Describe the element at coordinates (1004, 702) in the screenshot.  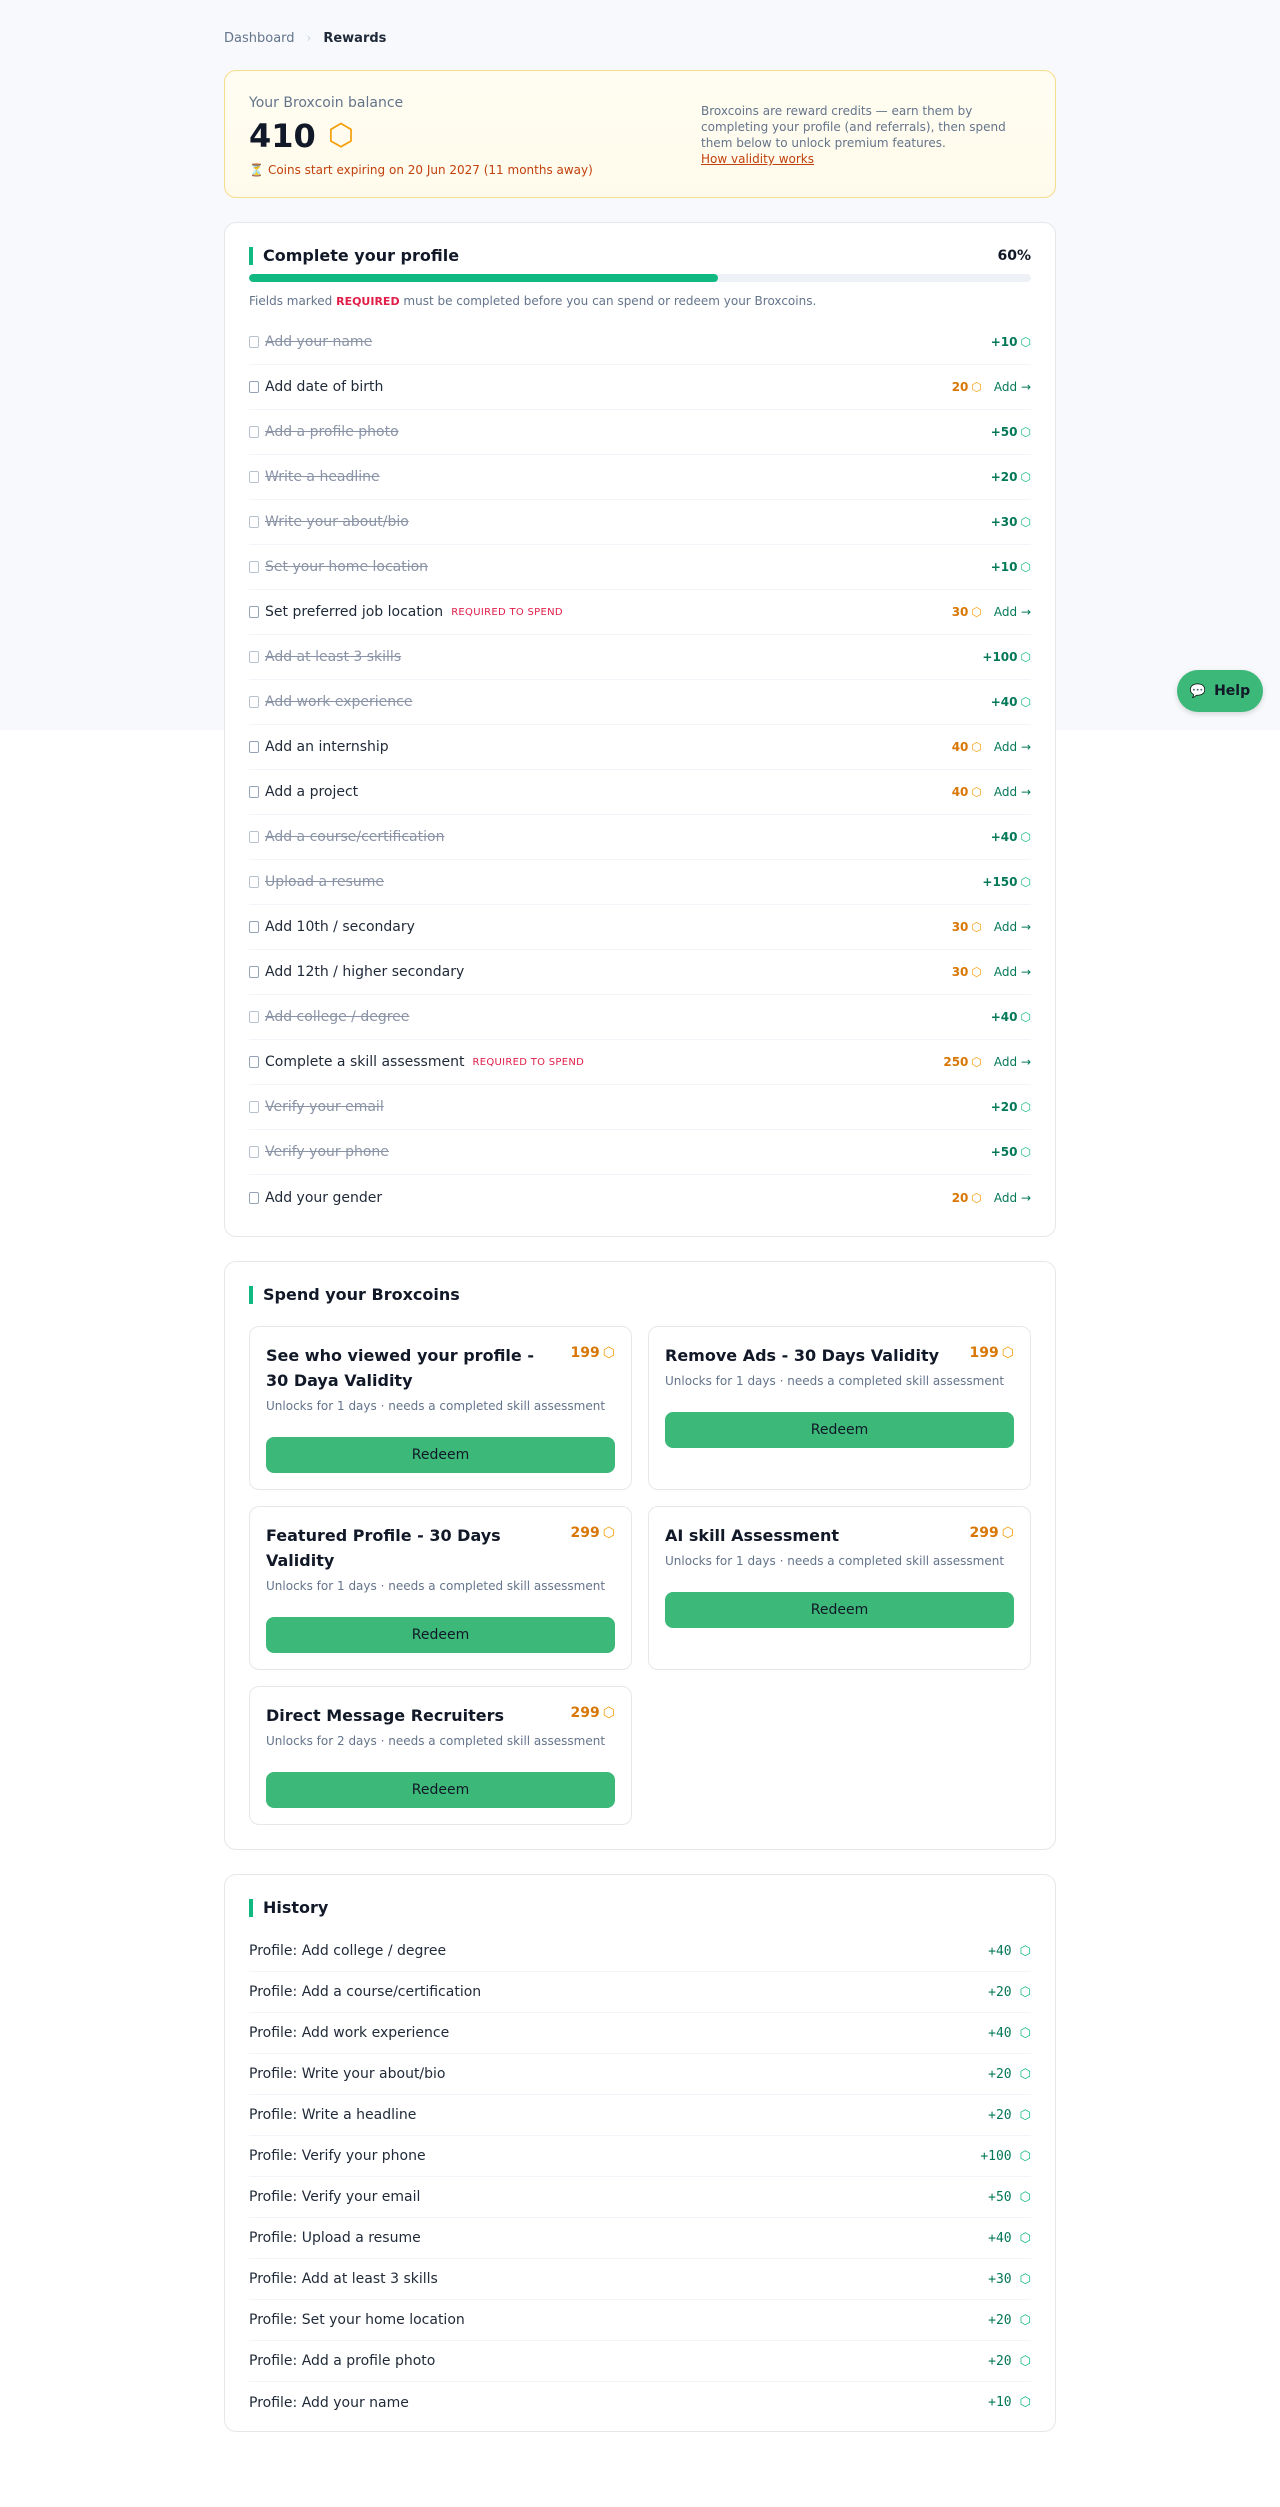
I see `task-points: +40` at that location.